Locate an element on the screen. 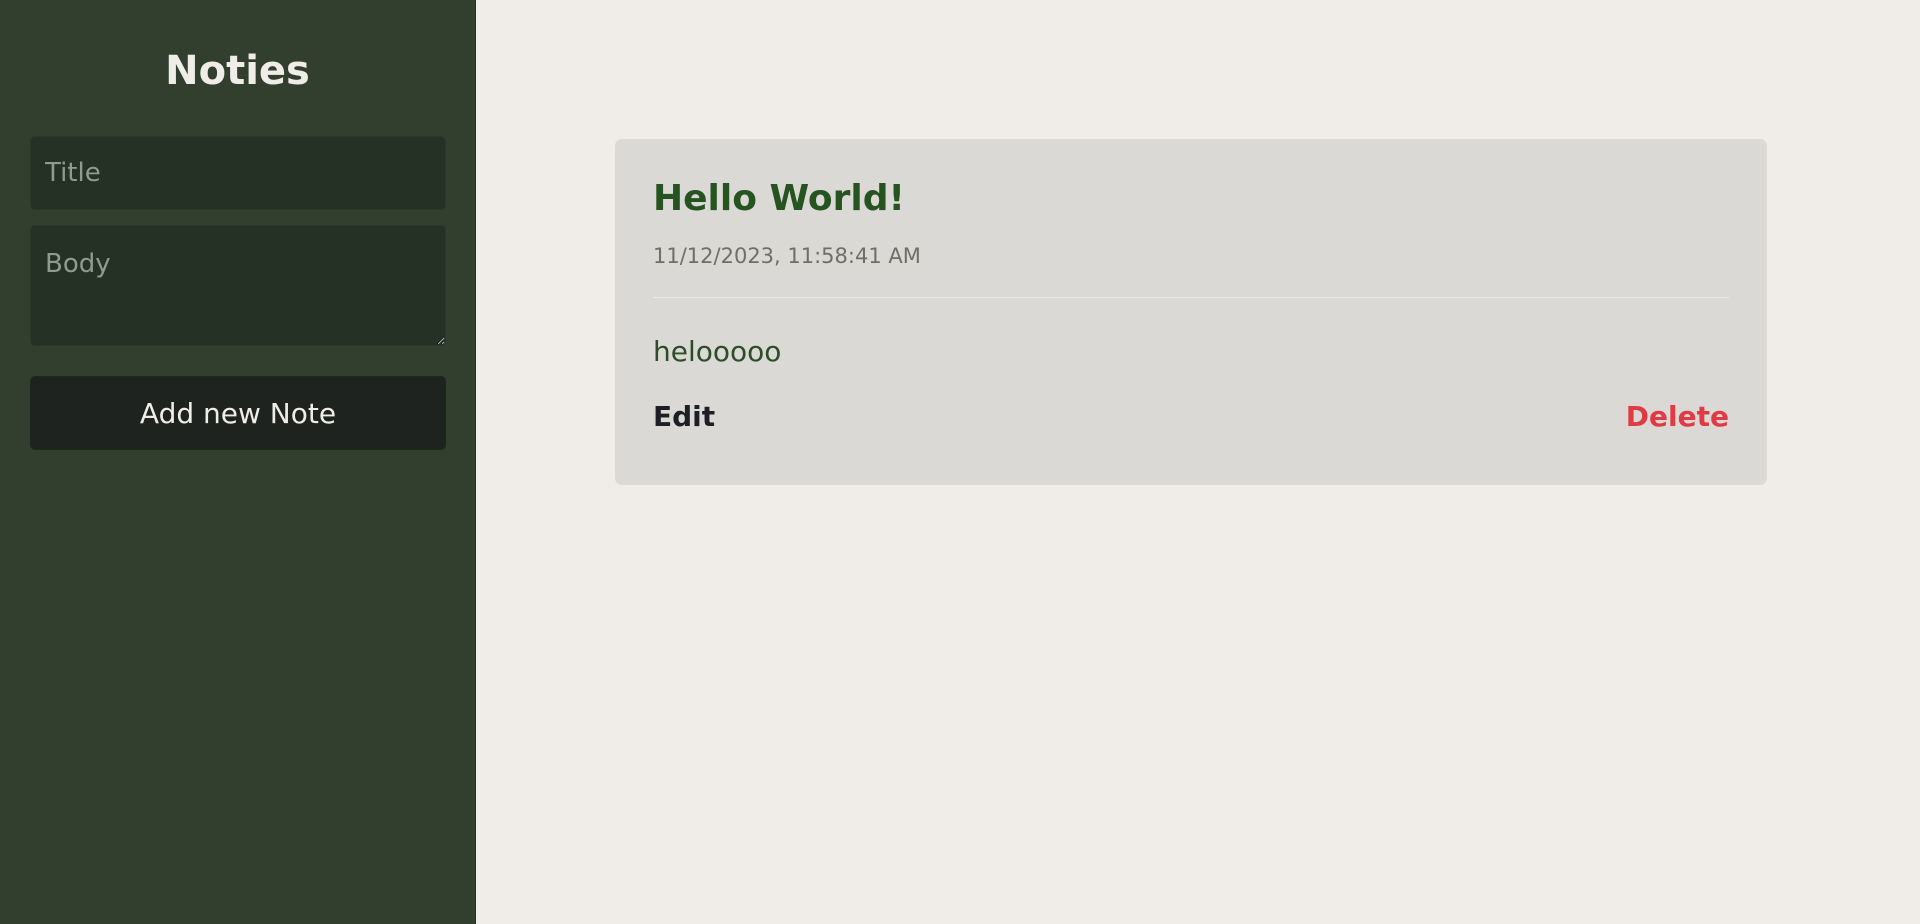  note-body: helooooo is located at coordinates (717, 351).